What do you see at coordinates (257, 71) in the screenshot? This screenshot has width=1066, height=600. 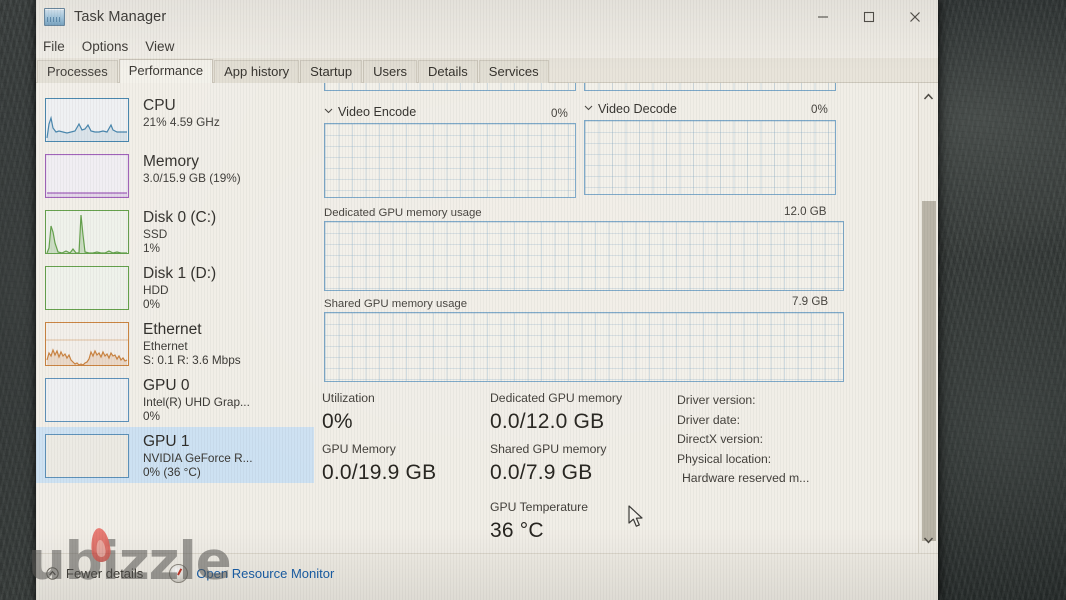 I see `tab-app-history: App history` at bounding box center [257, 71].